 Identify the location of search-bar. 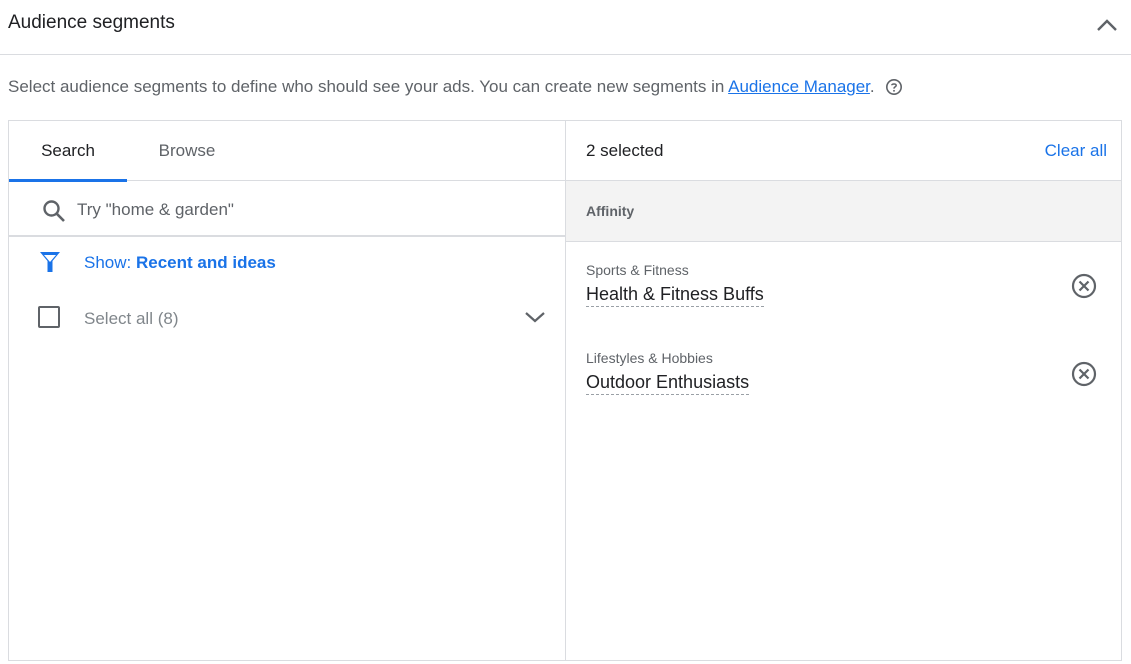
(287, 209).